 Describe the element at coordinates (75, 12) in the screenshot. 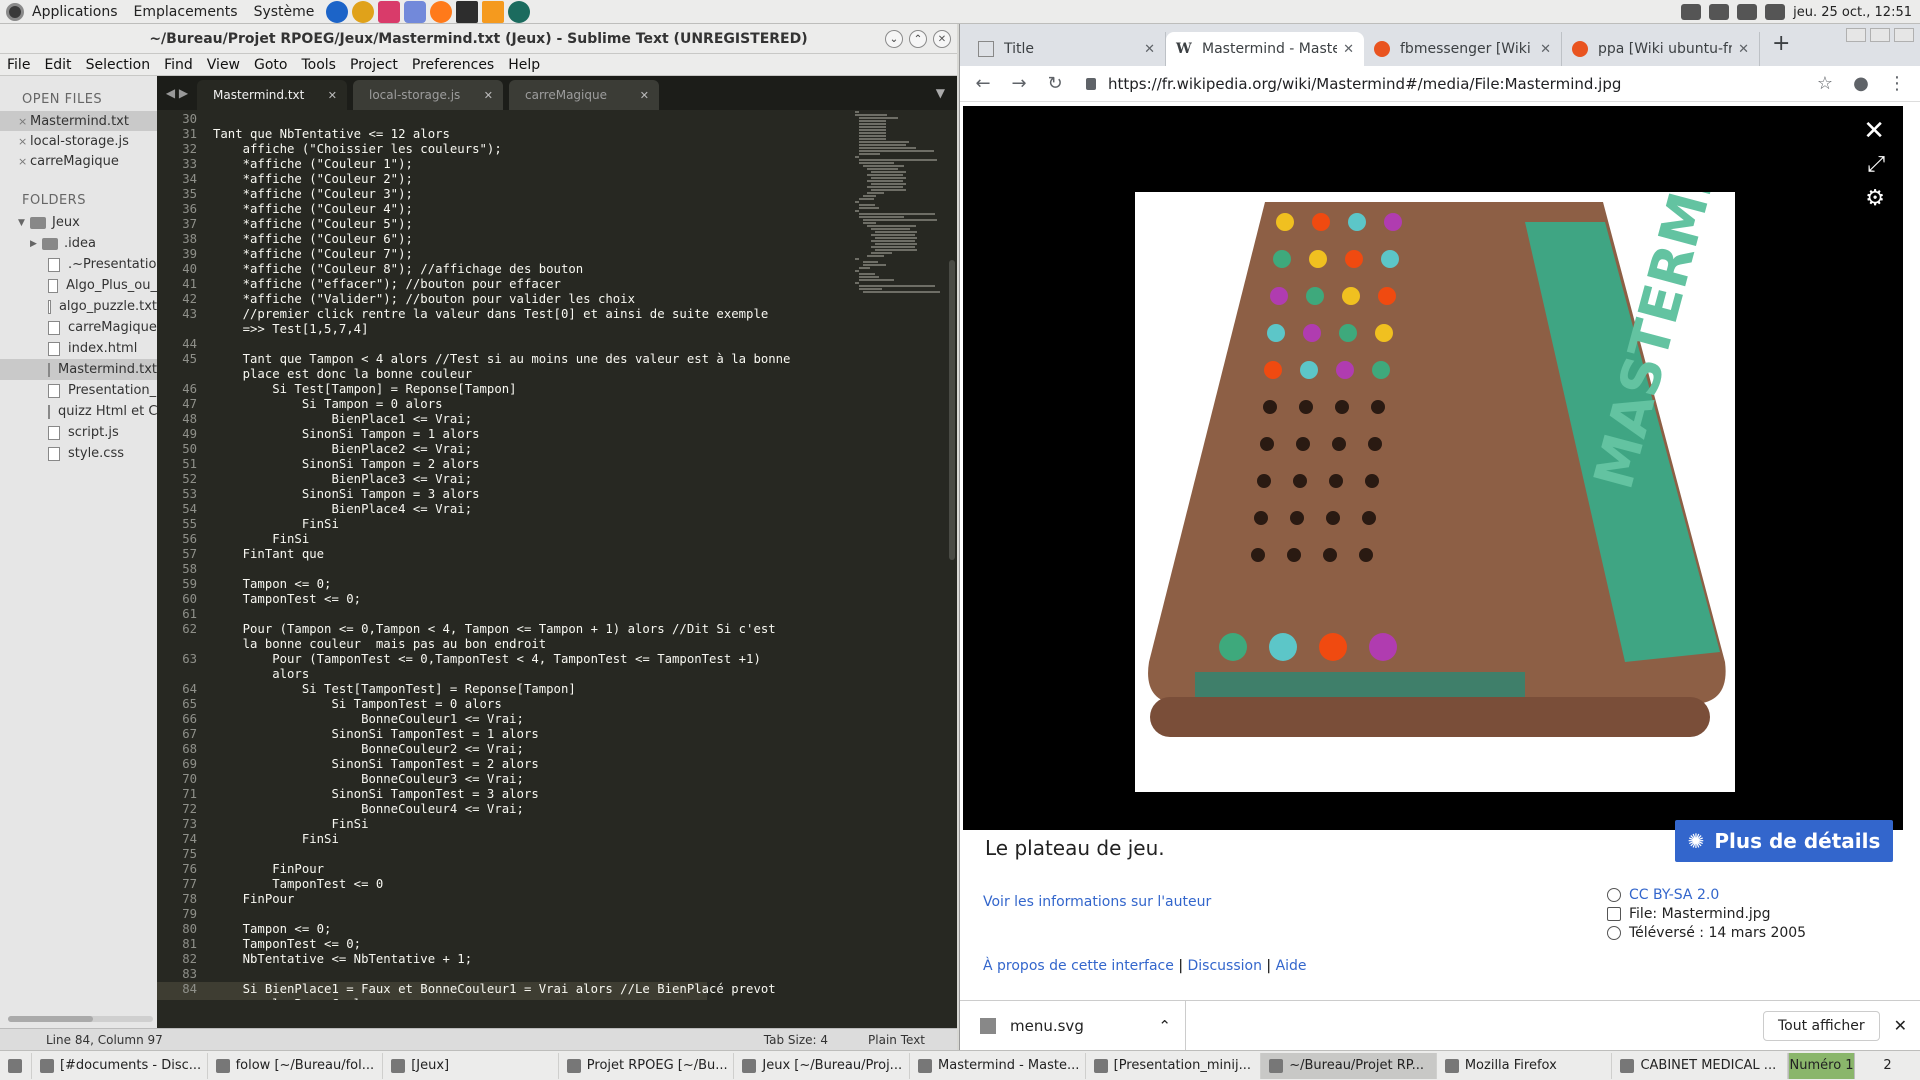

I see `applications-menu: Applications` at that location.